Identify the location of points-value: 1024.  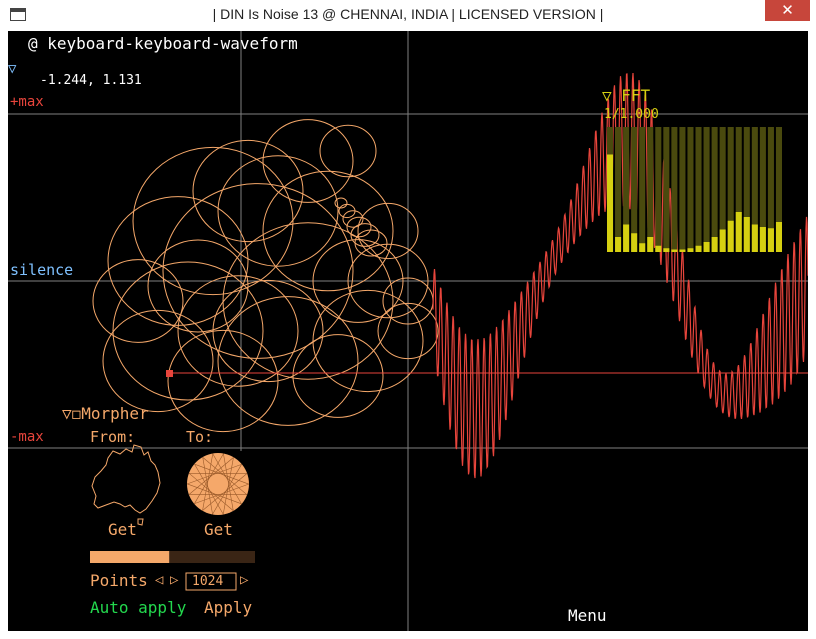
(207, 581).